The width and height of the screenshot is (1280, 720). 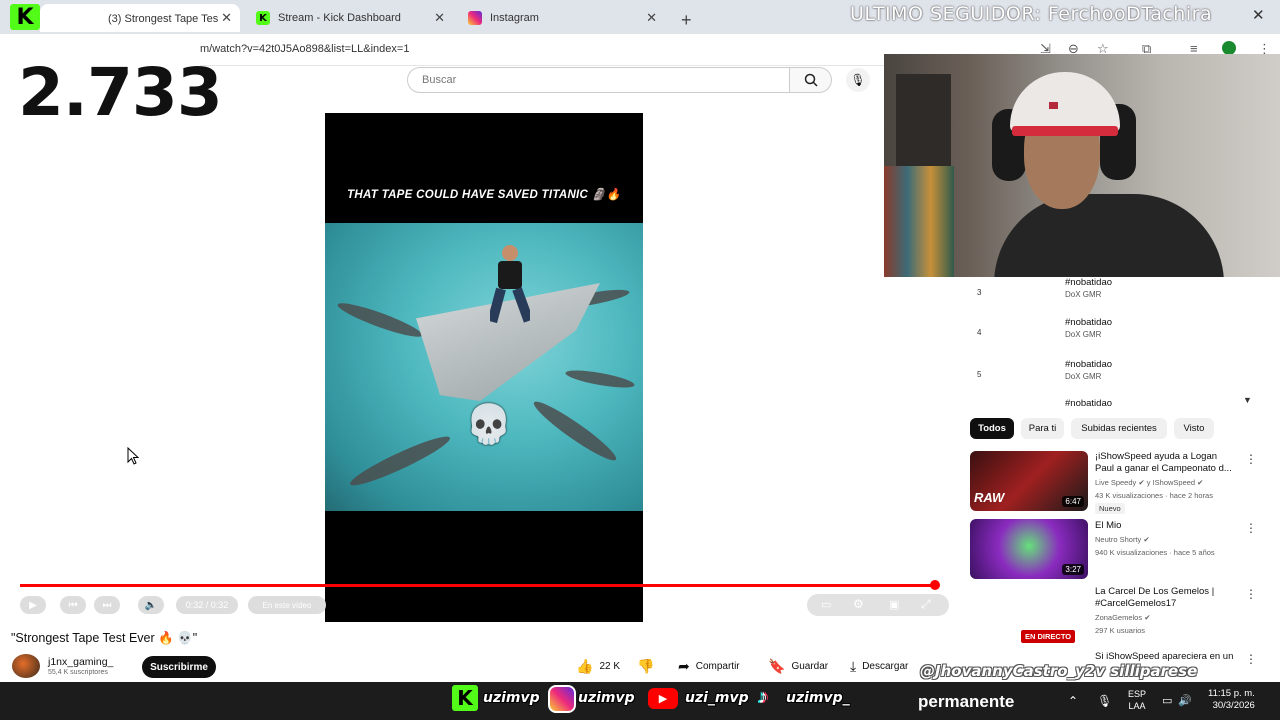 I want to click on subtitles-icon: ▭, so click(x=826, y=604).